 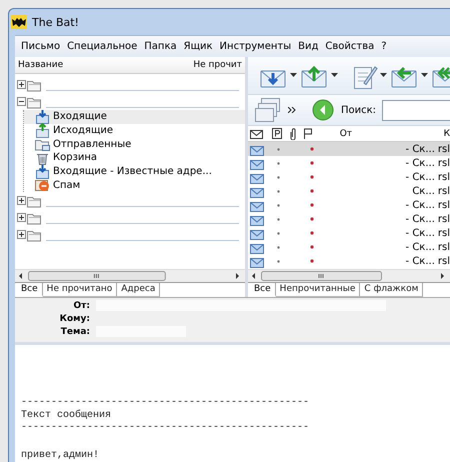 What do you see at coordinates (349, 191) in the screenshot?
I see `message-row: Ск... rsl` at bounding box center [349, 191].